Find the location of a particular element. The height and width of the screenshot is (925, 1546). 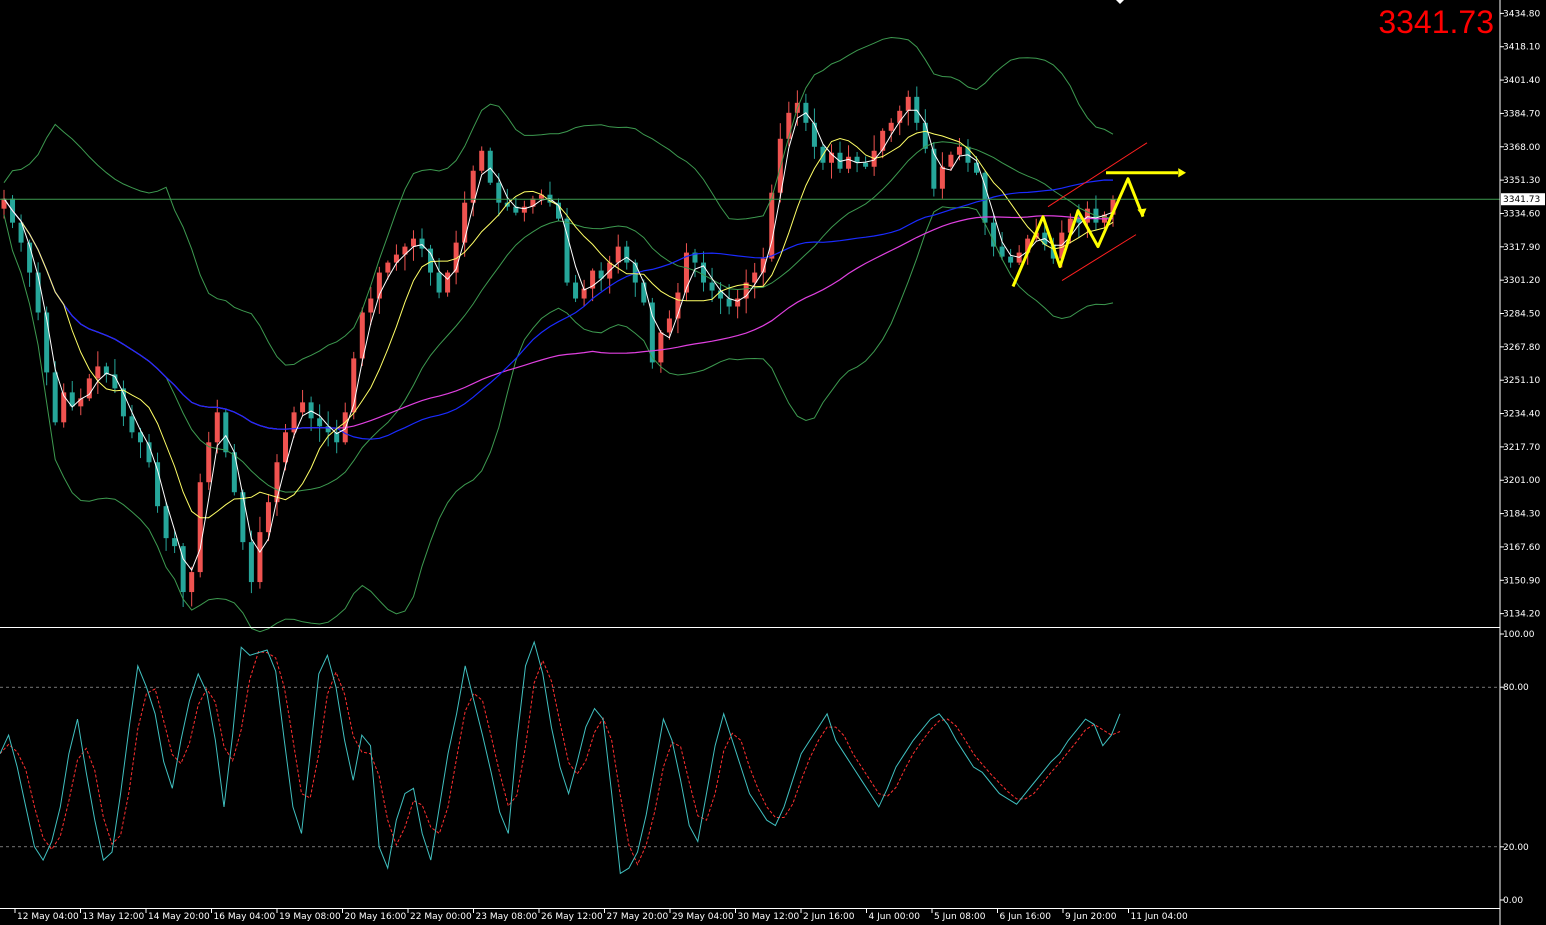

price-tick-label: 3234.40 is located at coordinates (1521, 415).